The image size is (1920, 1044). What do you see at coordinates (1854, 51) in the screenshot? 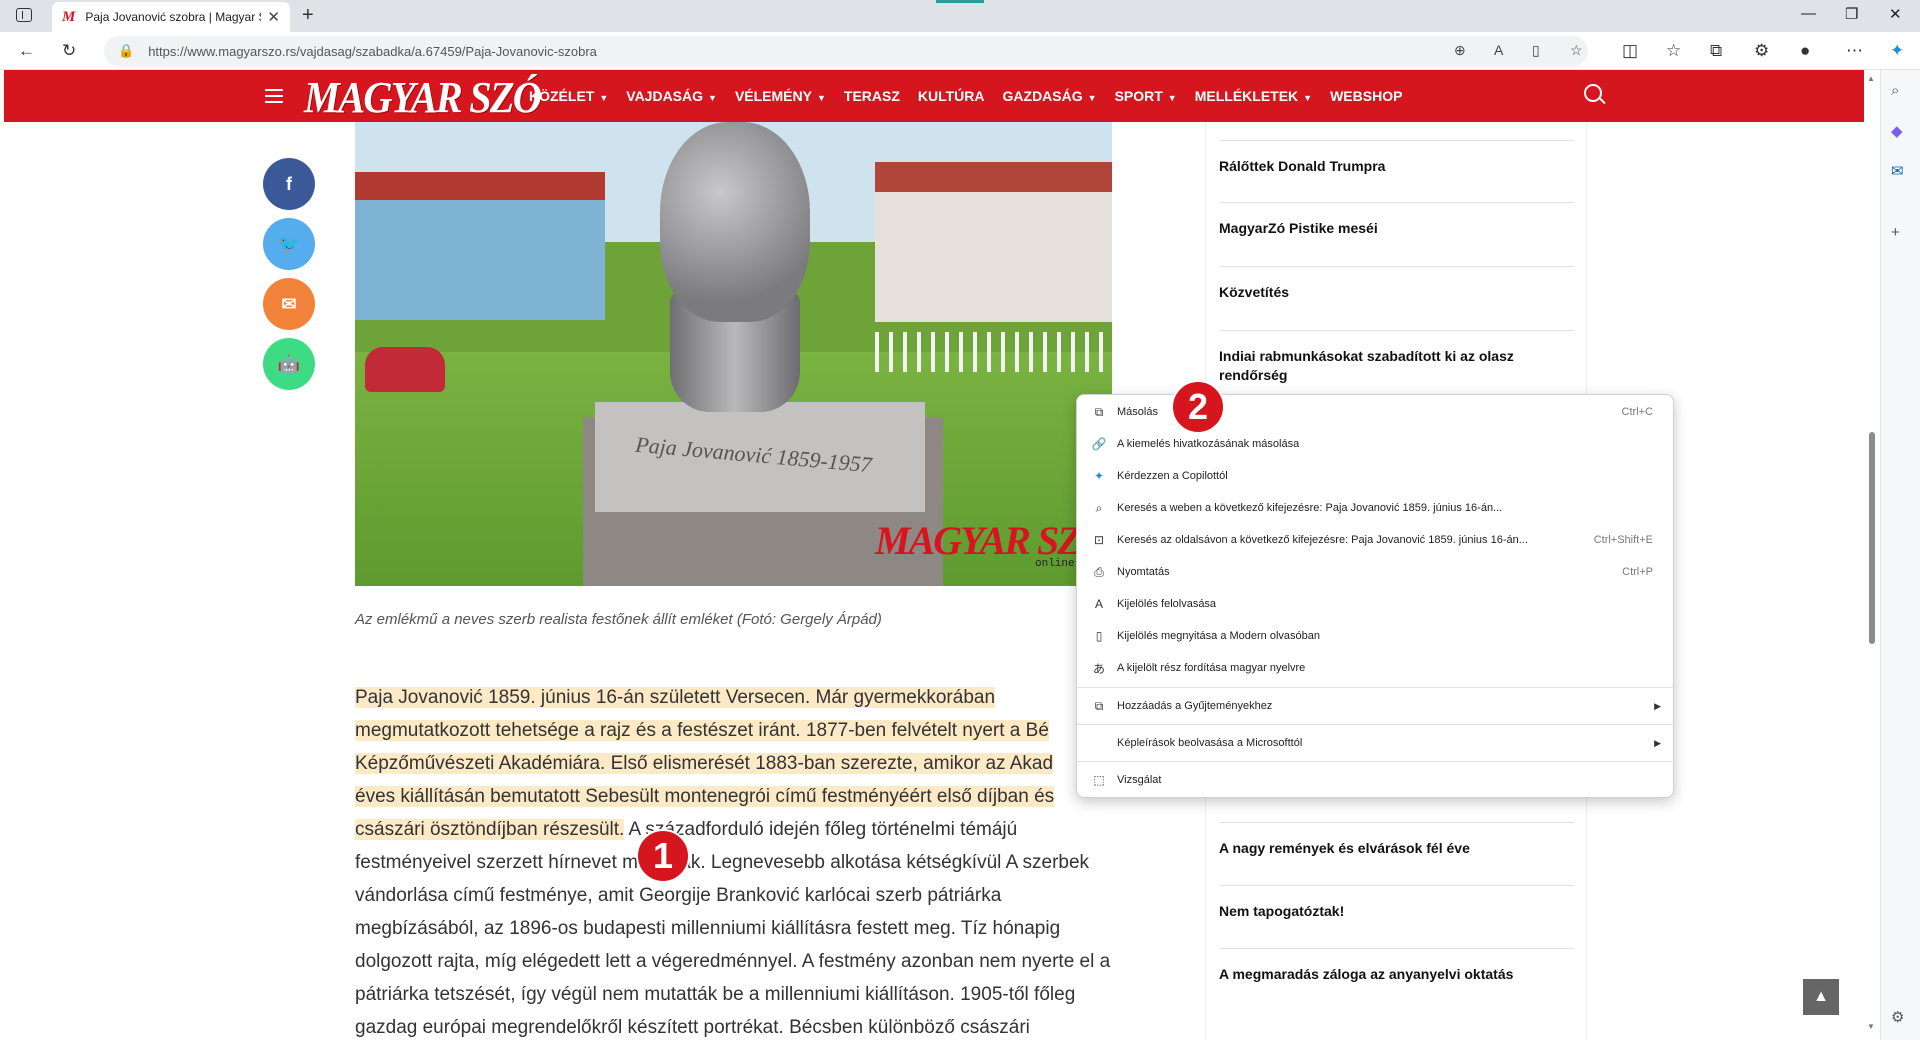
I see `more-menu-icon: ⋯` at bounding box center [1854, 51].